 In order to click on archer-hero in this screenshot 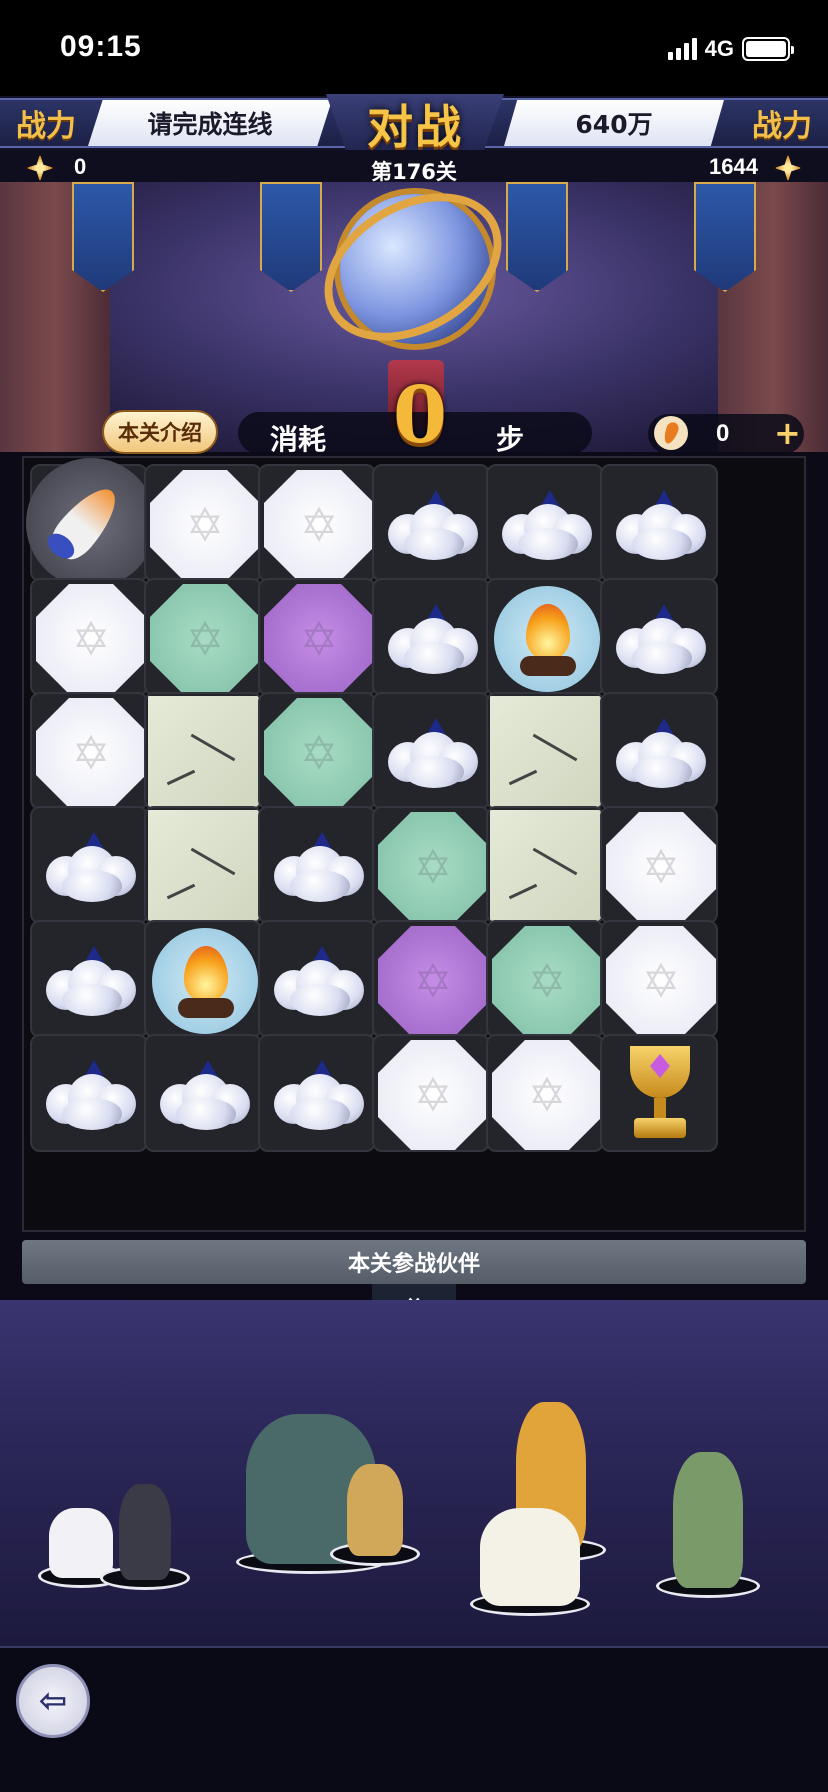, I will do `click(375, 1508)`.